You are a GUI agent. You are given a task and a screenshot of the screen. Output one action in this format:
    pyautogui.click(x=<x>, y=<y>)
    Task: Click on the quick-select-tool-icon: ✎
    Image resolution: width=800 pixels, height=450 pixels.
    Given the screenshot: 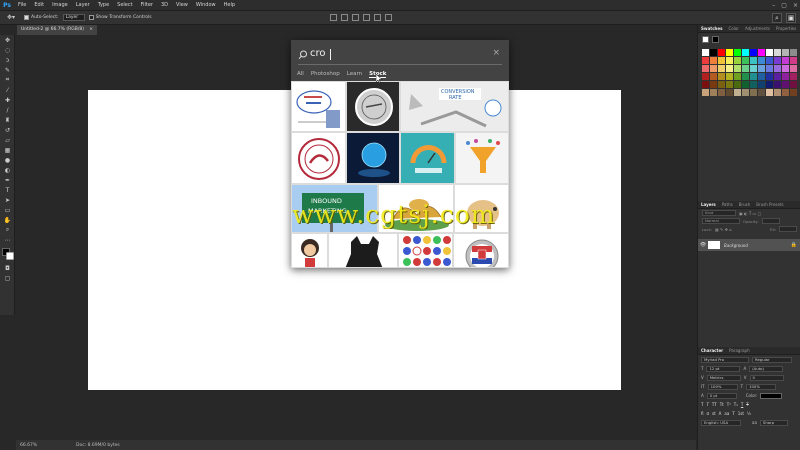 What is the action you would take?
    pyautogui.click(x=7, y=70)
    